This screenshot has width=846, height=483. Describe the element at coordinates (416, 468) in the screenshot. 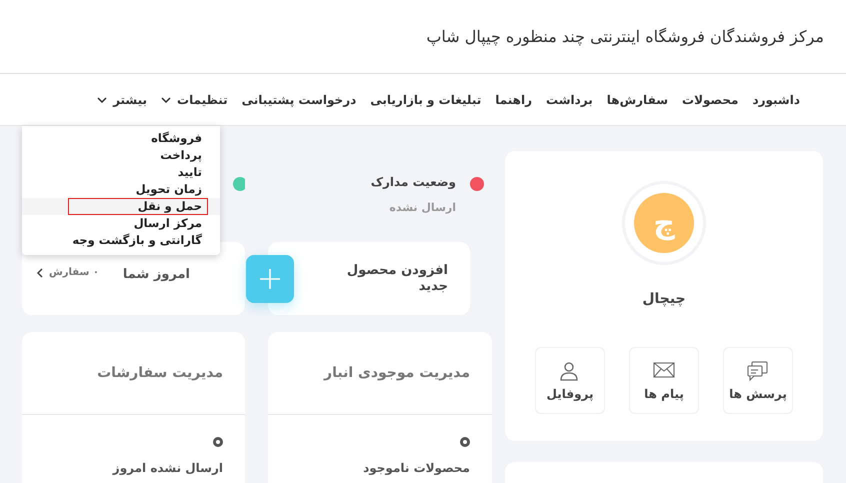

I see `panel-item: محصولات ناموجود` at that location.